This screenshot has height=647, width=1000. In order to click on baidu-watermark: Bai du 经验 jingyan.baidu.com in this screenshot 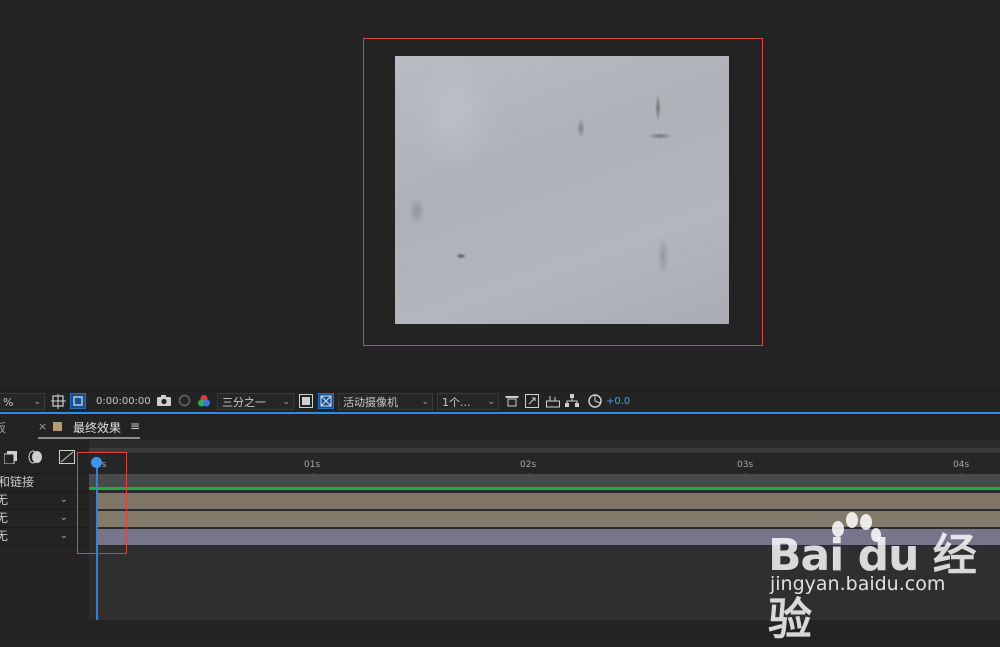, I will do `click(880, 575)`.